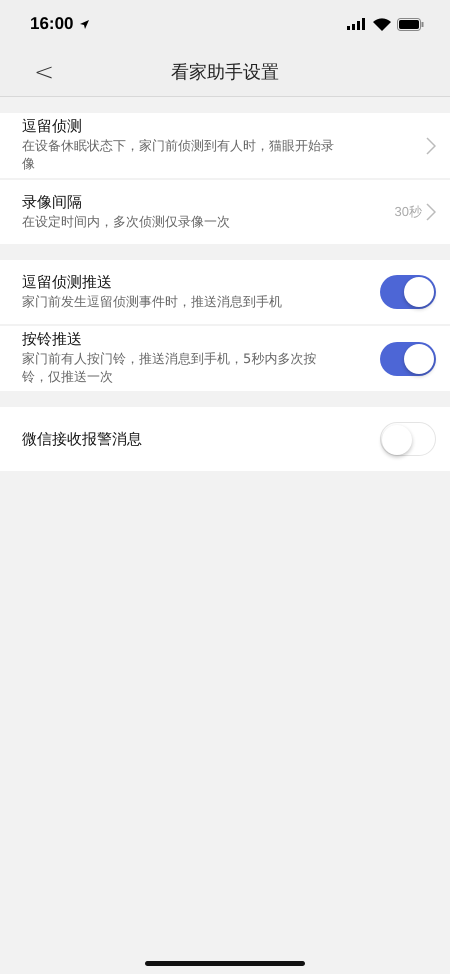 The width and height of the screenshot is (450, 974). What do you see at coordinates (152, 303) in the screenshot?
I see `row-description: 家门前发生逗留侦测事件时，推送消息到手机` at bounding box center [152, 303].